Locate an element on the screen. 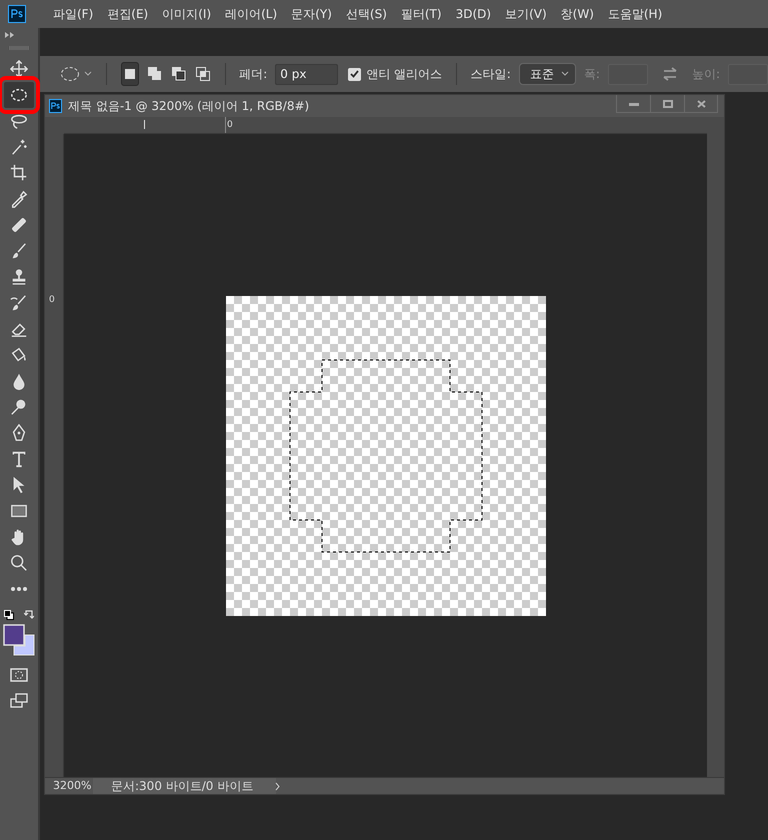 The height and width of the screenshot is (840, 768). menu-item: 레이어(L) is located at coordinates (251, 14).